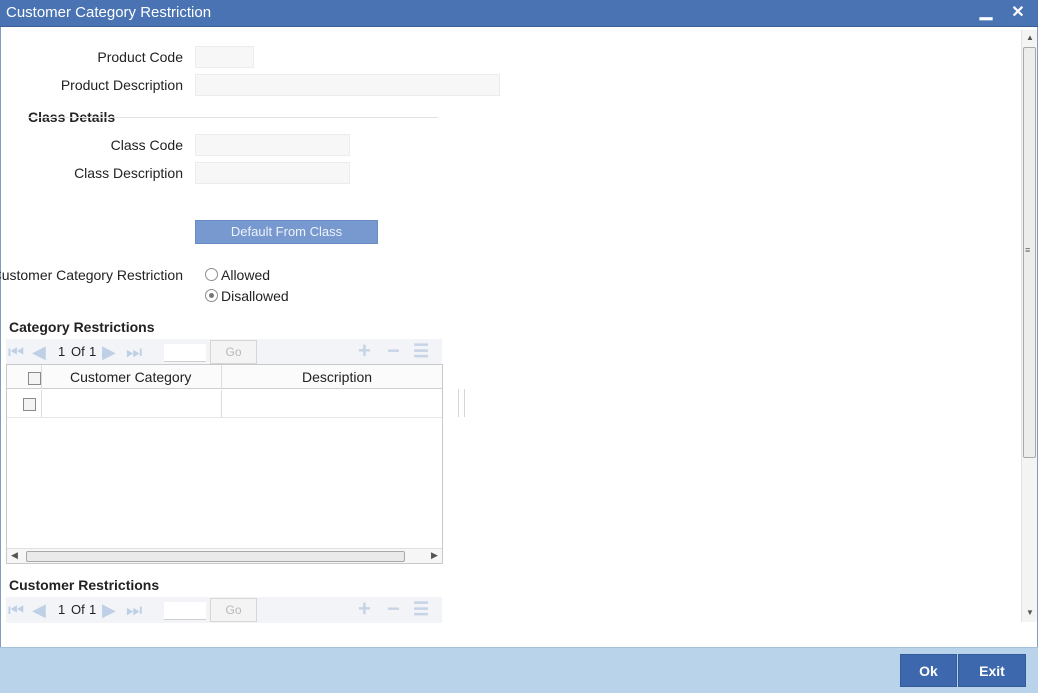  Describe the element at coordinates (224, 57) in the screenshot. I see `product-code-field` at that location.